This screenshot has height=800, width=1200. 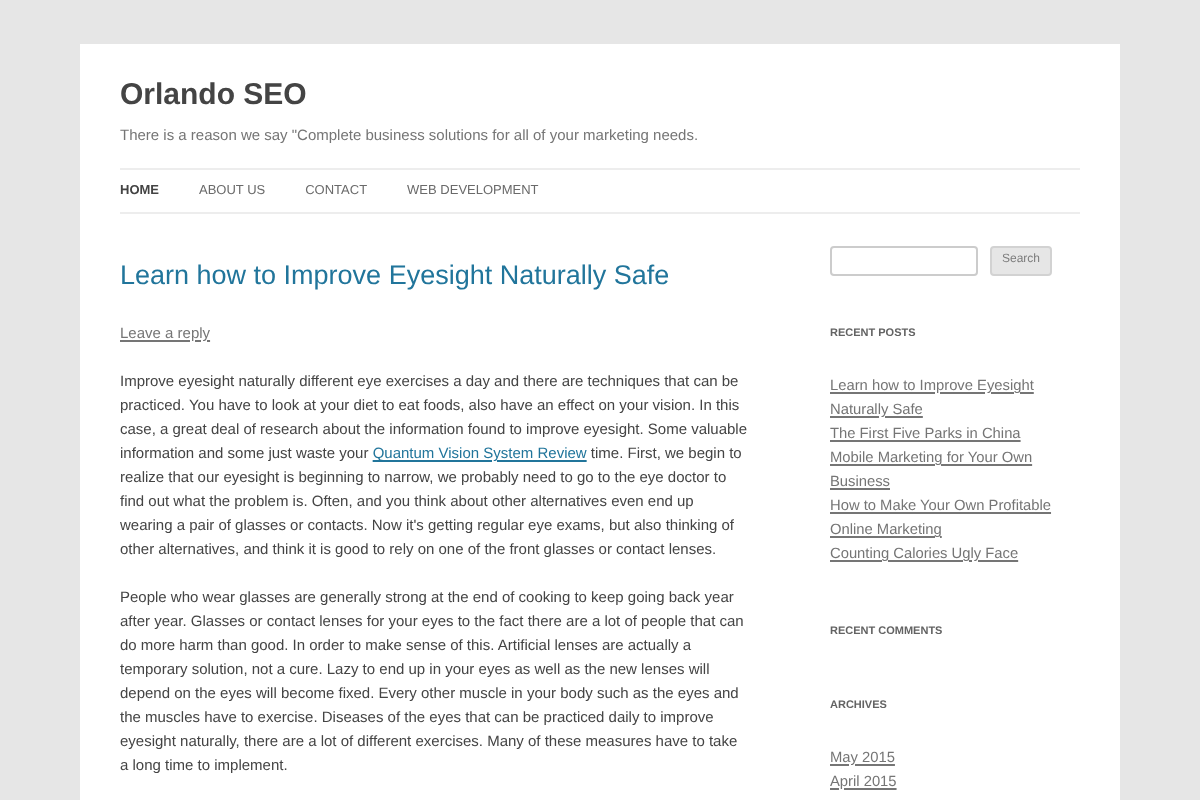 What do you see at coordinates (434, 276) in the screenshot?
I see `post-title: Learn how to Improve Eyesight Naturally Safe` at bounding box center [434, 276].